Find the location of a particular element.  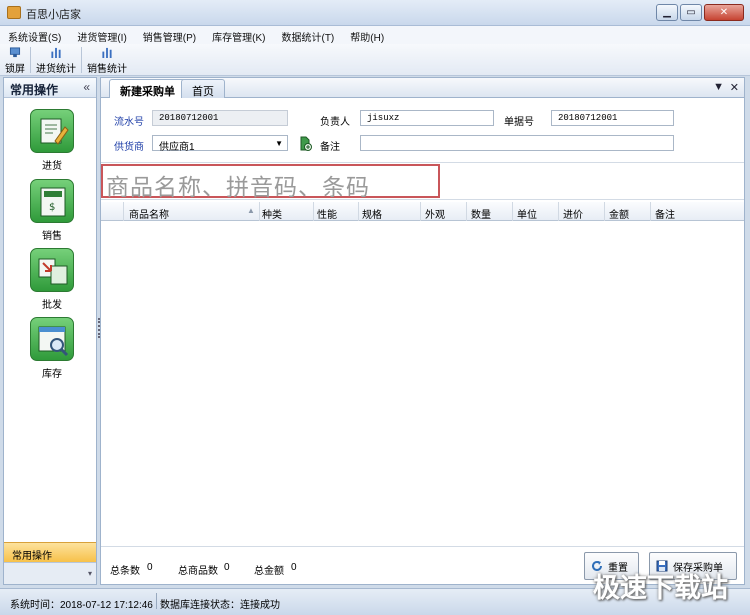

menu-purchase-management: 进货管理(I) is located at coordinates (101, 35).